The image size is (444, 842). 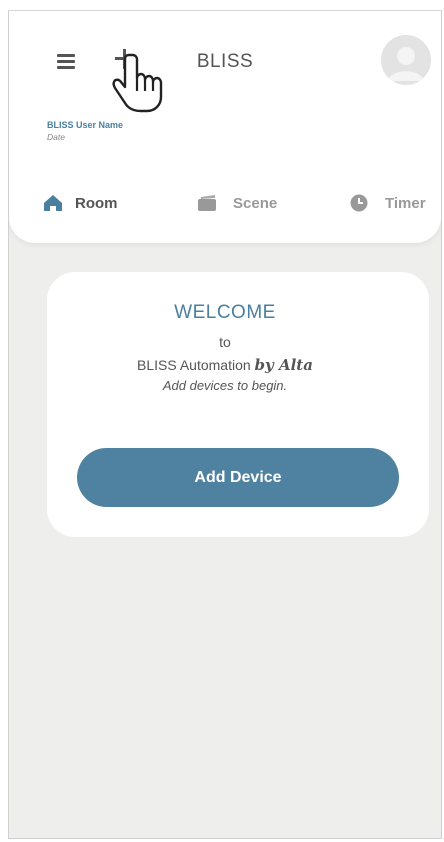 What do you see at coordinates (406, 60) in the screenshot?
I see `user-avatar-icon` at bounding box center [406, 60].